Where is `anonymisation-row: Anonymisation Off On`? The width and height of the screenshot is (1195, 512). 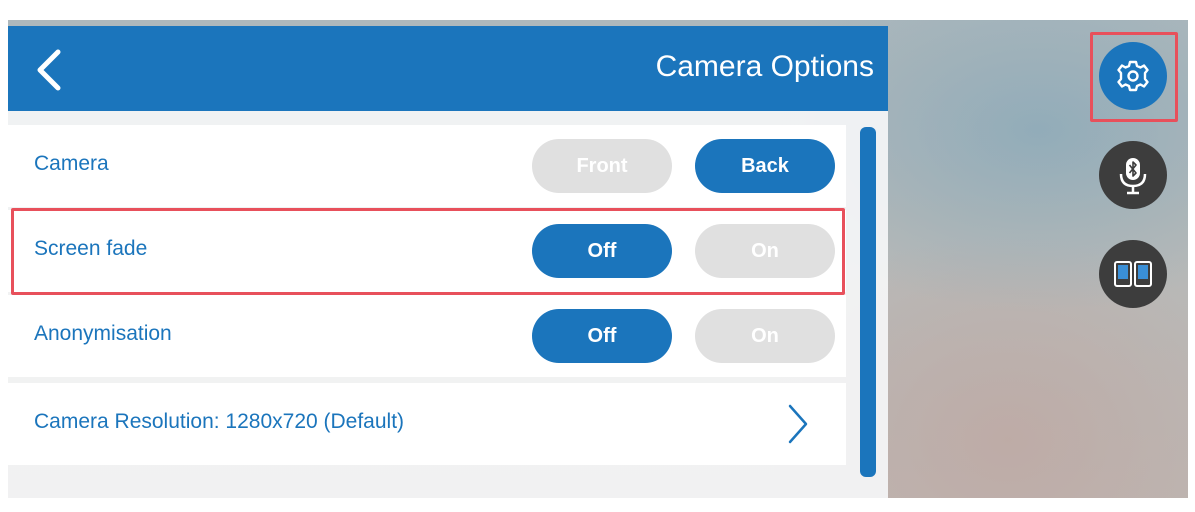
anonymisation-row: Anonymisation Off On is located at coordinates (427, 336).